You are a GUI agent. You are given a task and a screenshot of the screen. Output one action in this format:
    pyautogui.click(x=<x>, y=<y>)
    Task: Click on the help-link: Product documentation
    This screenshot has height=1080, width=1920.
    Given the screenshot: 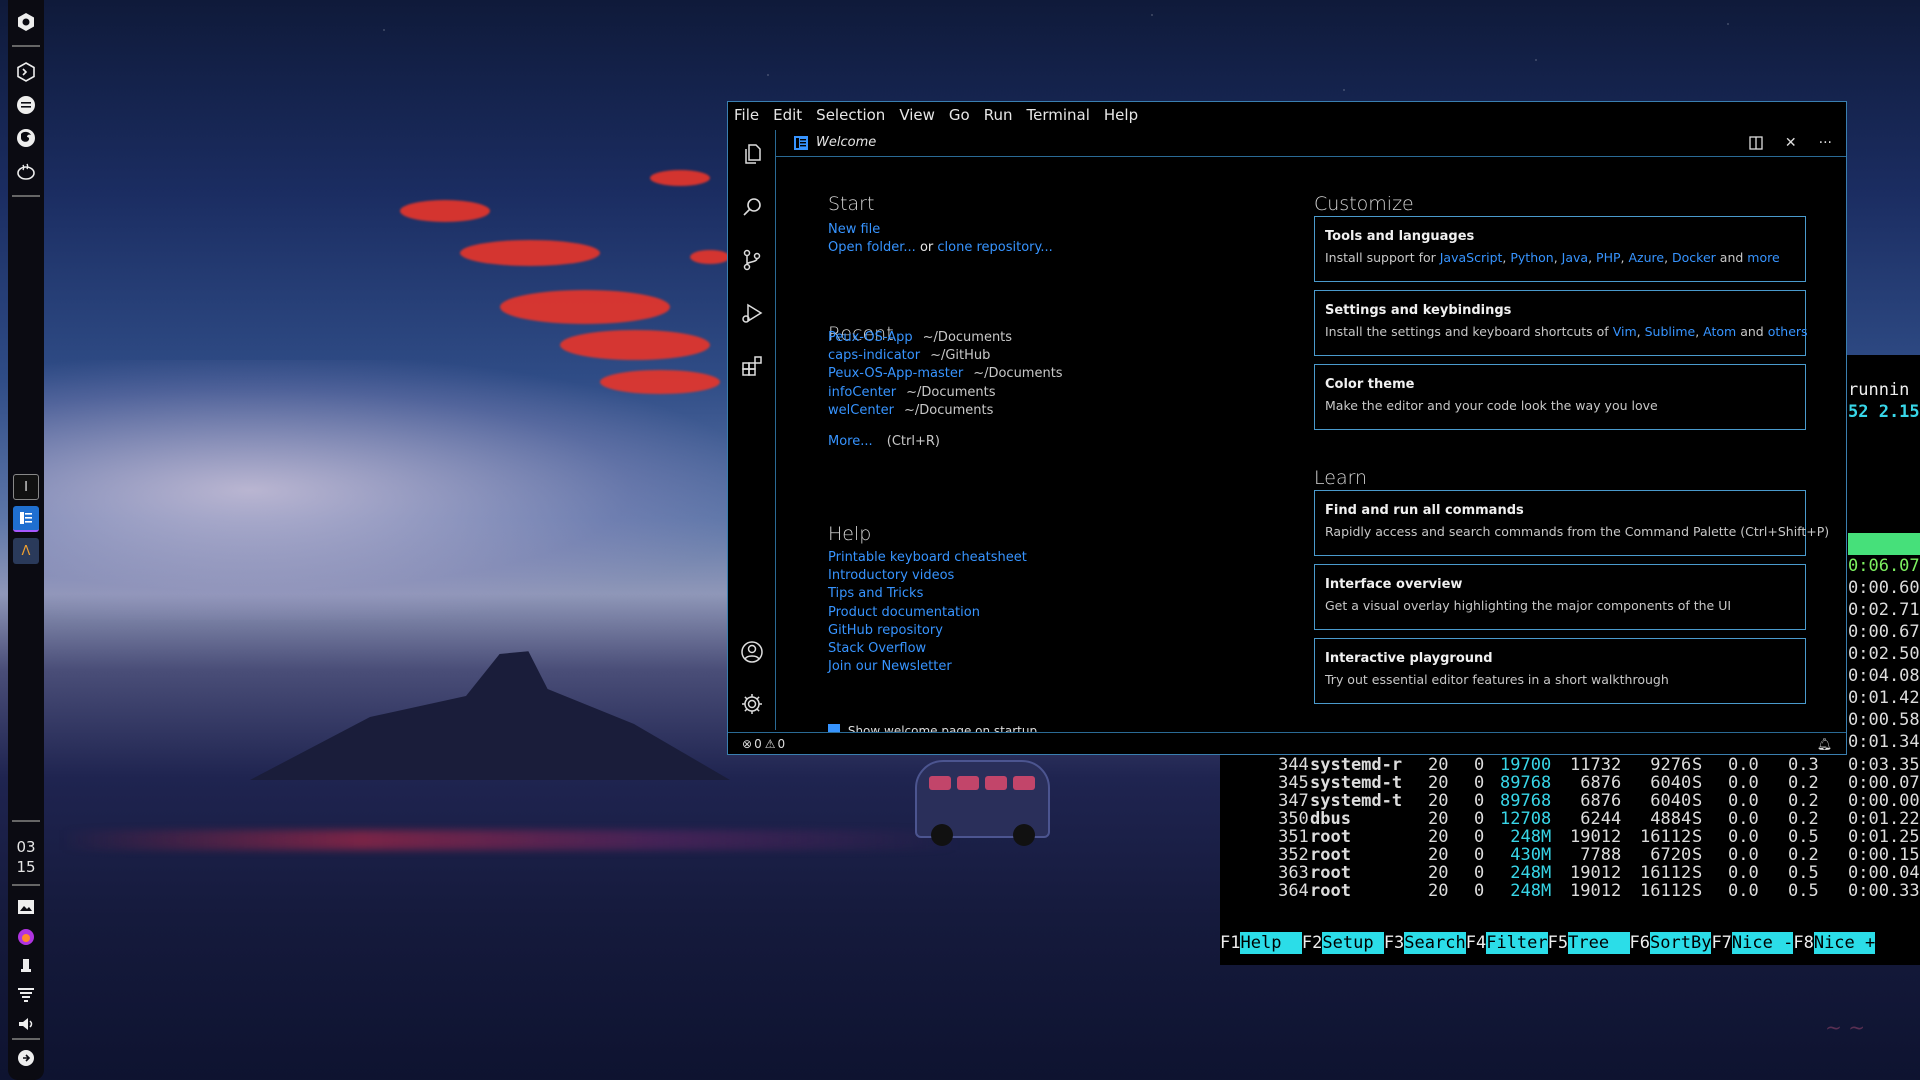 What is the action you would take?
    pyautogui.click(x=904, y=612)
    